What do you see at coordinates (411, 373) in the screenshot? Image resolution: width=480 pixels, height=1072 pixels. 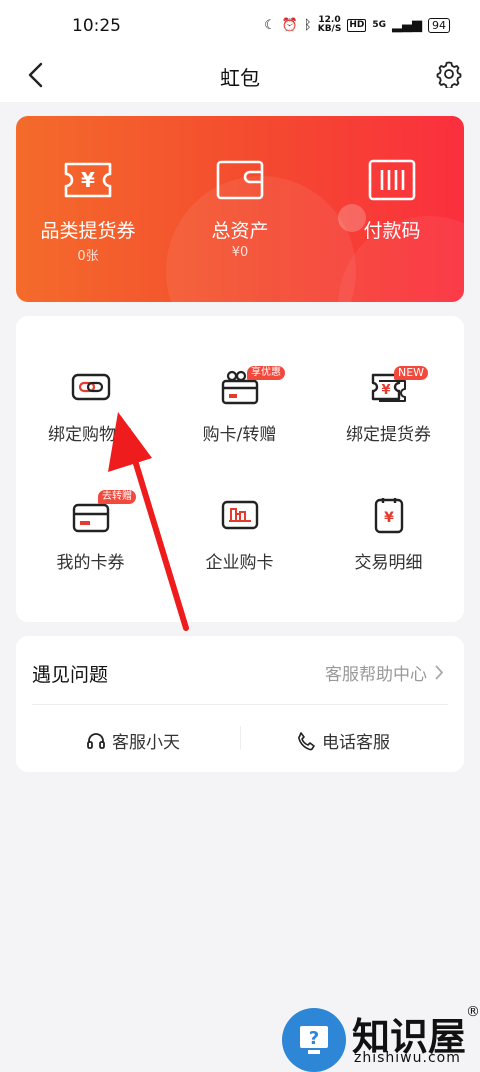 I see `new-badge: NEW` at bounding box center [411, 373].